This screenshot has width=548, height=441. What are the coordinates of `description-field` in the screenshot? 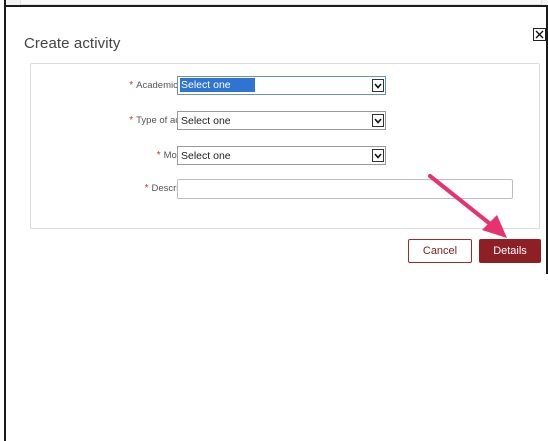 It's located at (345, 189).